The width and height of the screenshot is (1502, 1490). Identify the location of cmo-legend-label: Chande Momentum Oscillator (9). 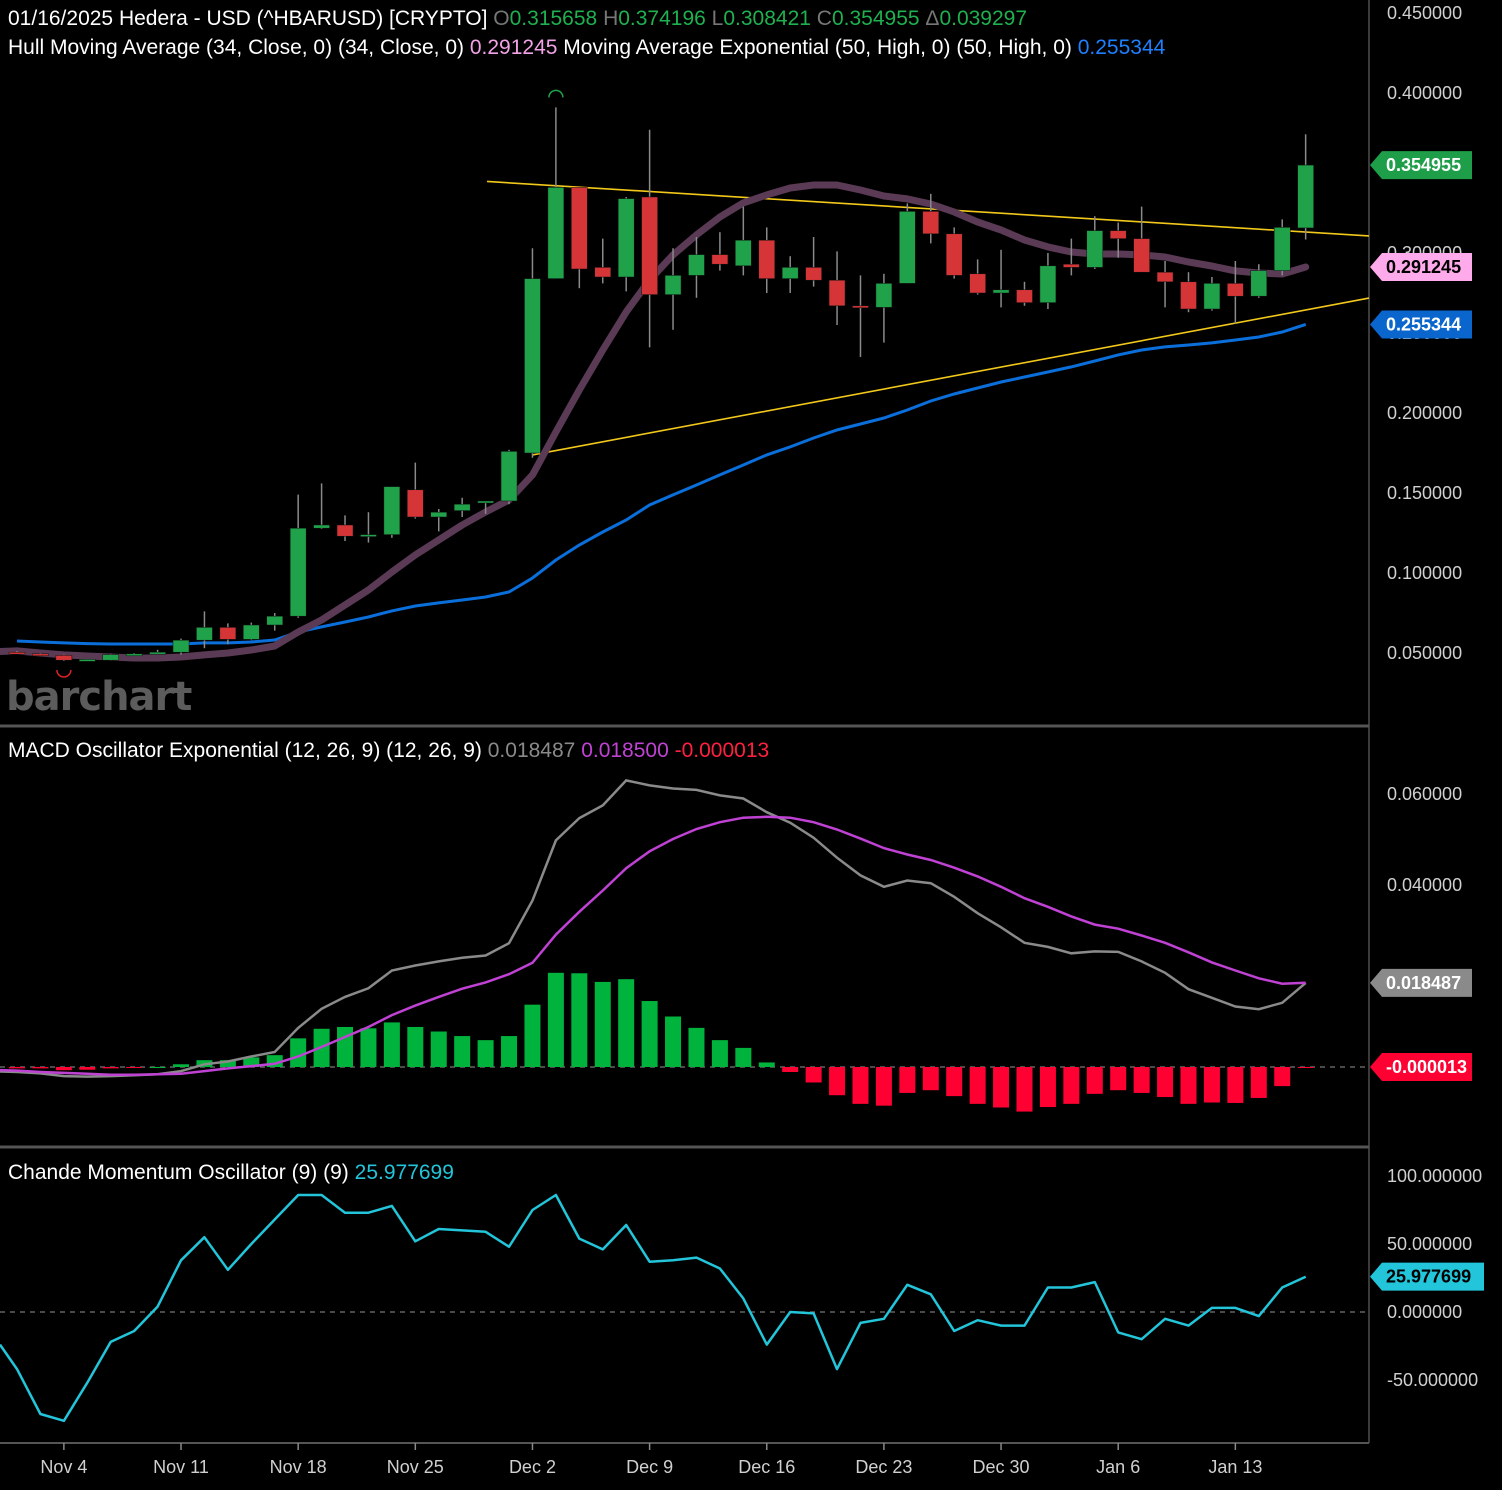
(162, 1172).